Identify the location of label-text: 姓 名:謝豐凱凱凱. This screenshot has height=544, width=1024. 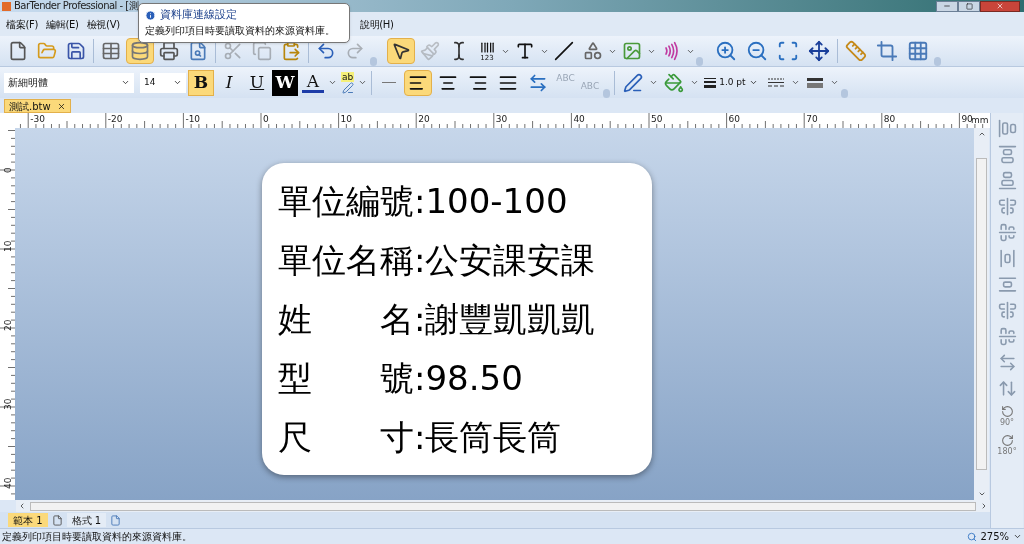
(437, 319).